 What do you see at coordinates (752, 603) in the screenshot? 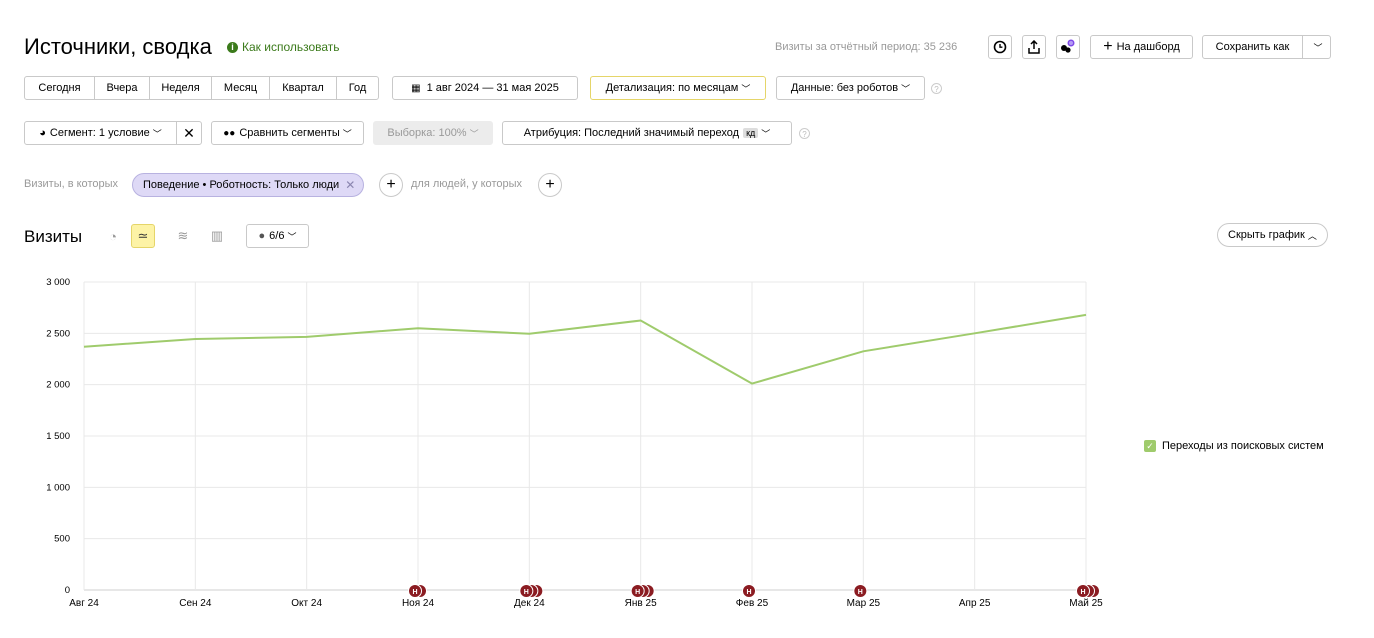
I see `x-tick-label: Фев 25` at bounding box center [752, 603].